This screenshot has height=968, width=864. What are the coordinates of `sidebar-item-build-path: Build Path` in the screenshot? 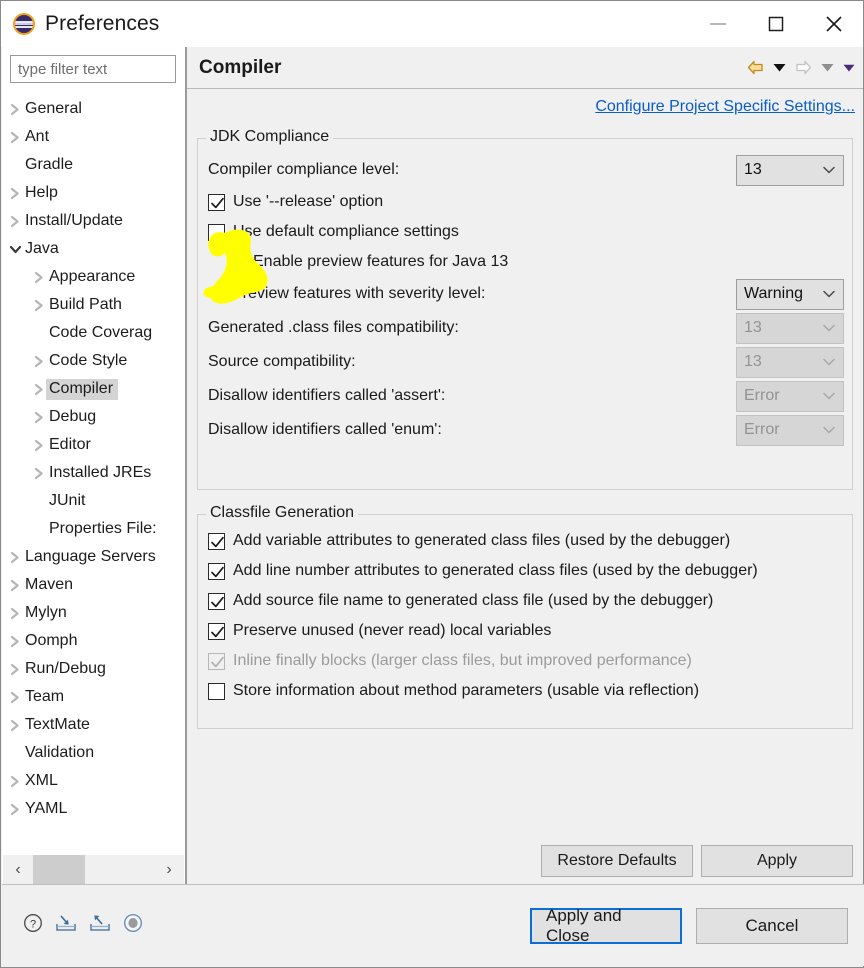 It's located at (93, 305).